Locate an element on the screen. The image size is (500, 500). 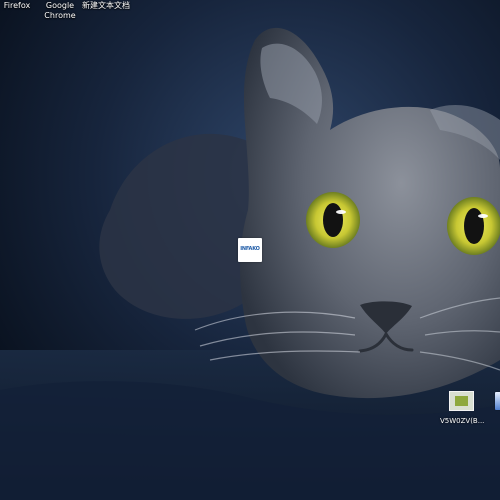
desktop-icon-label: Firefox is located at coordinates (17, 5).